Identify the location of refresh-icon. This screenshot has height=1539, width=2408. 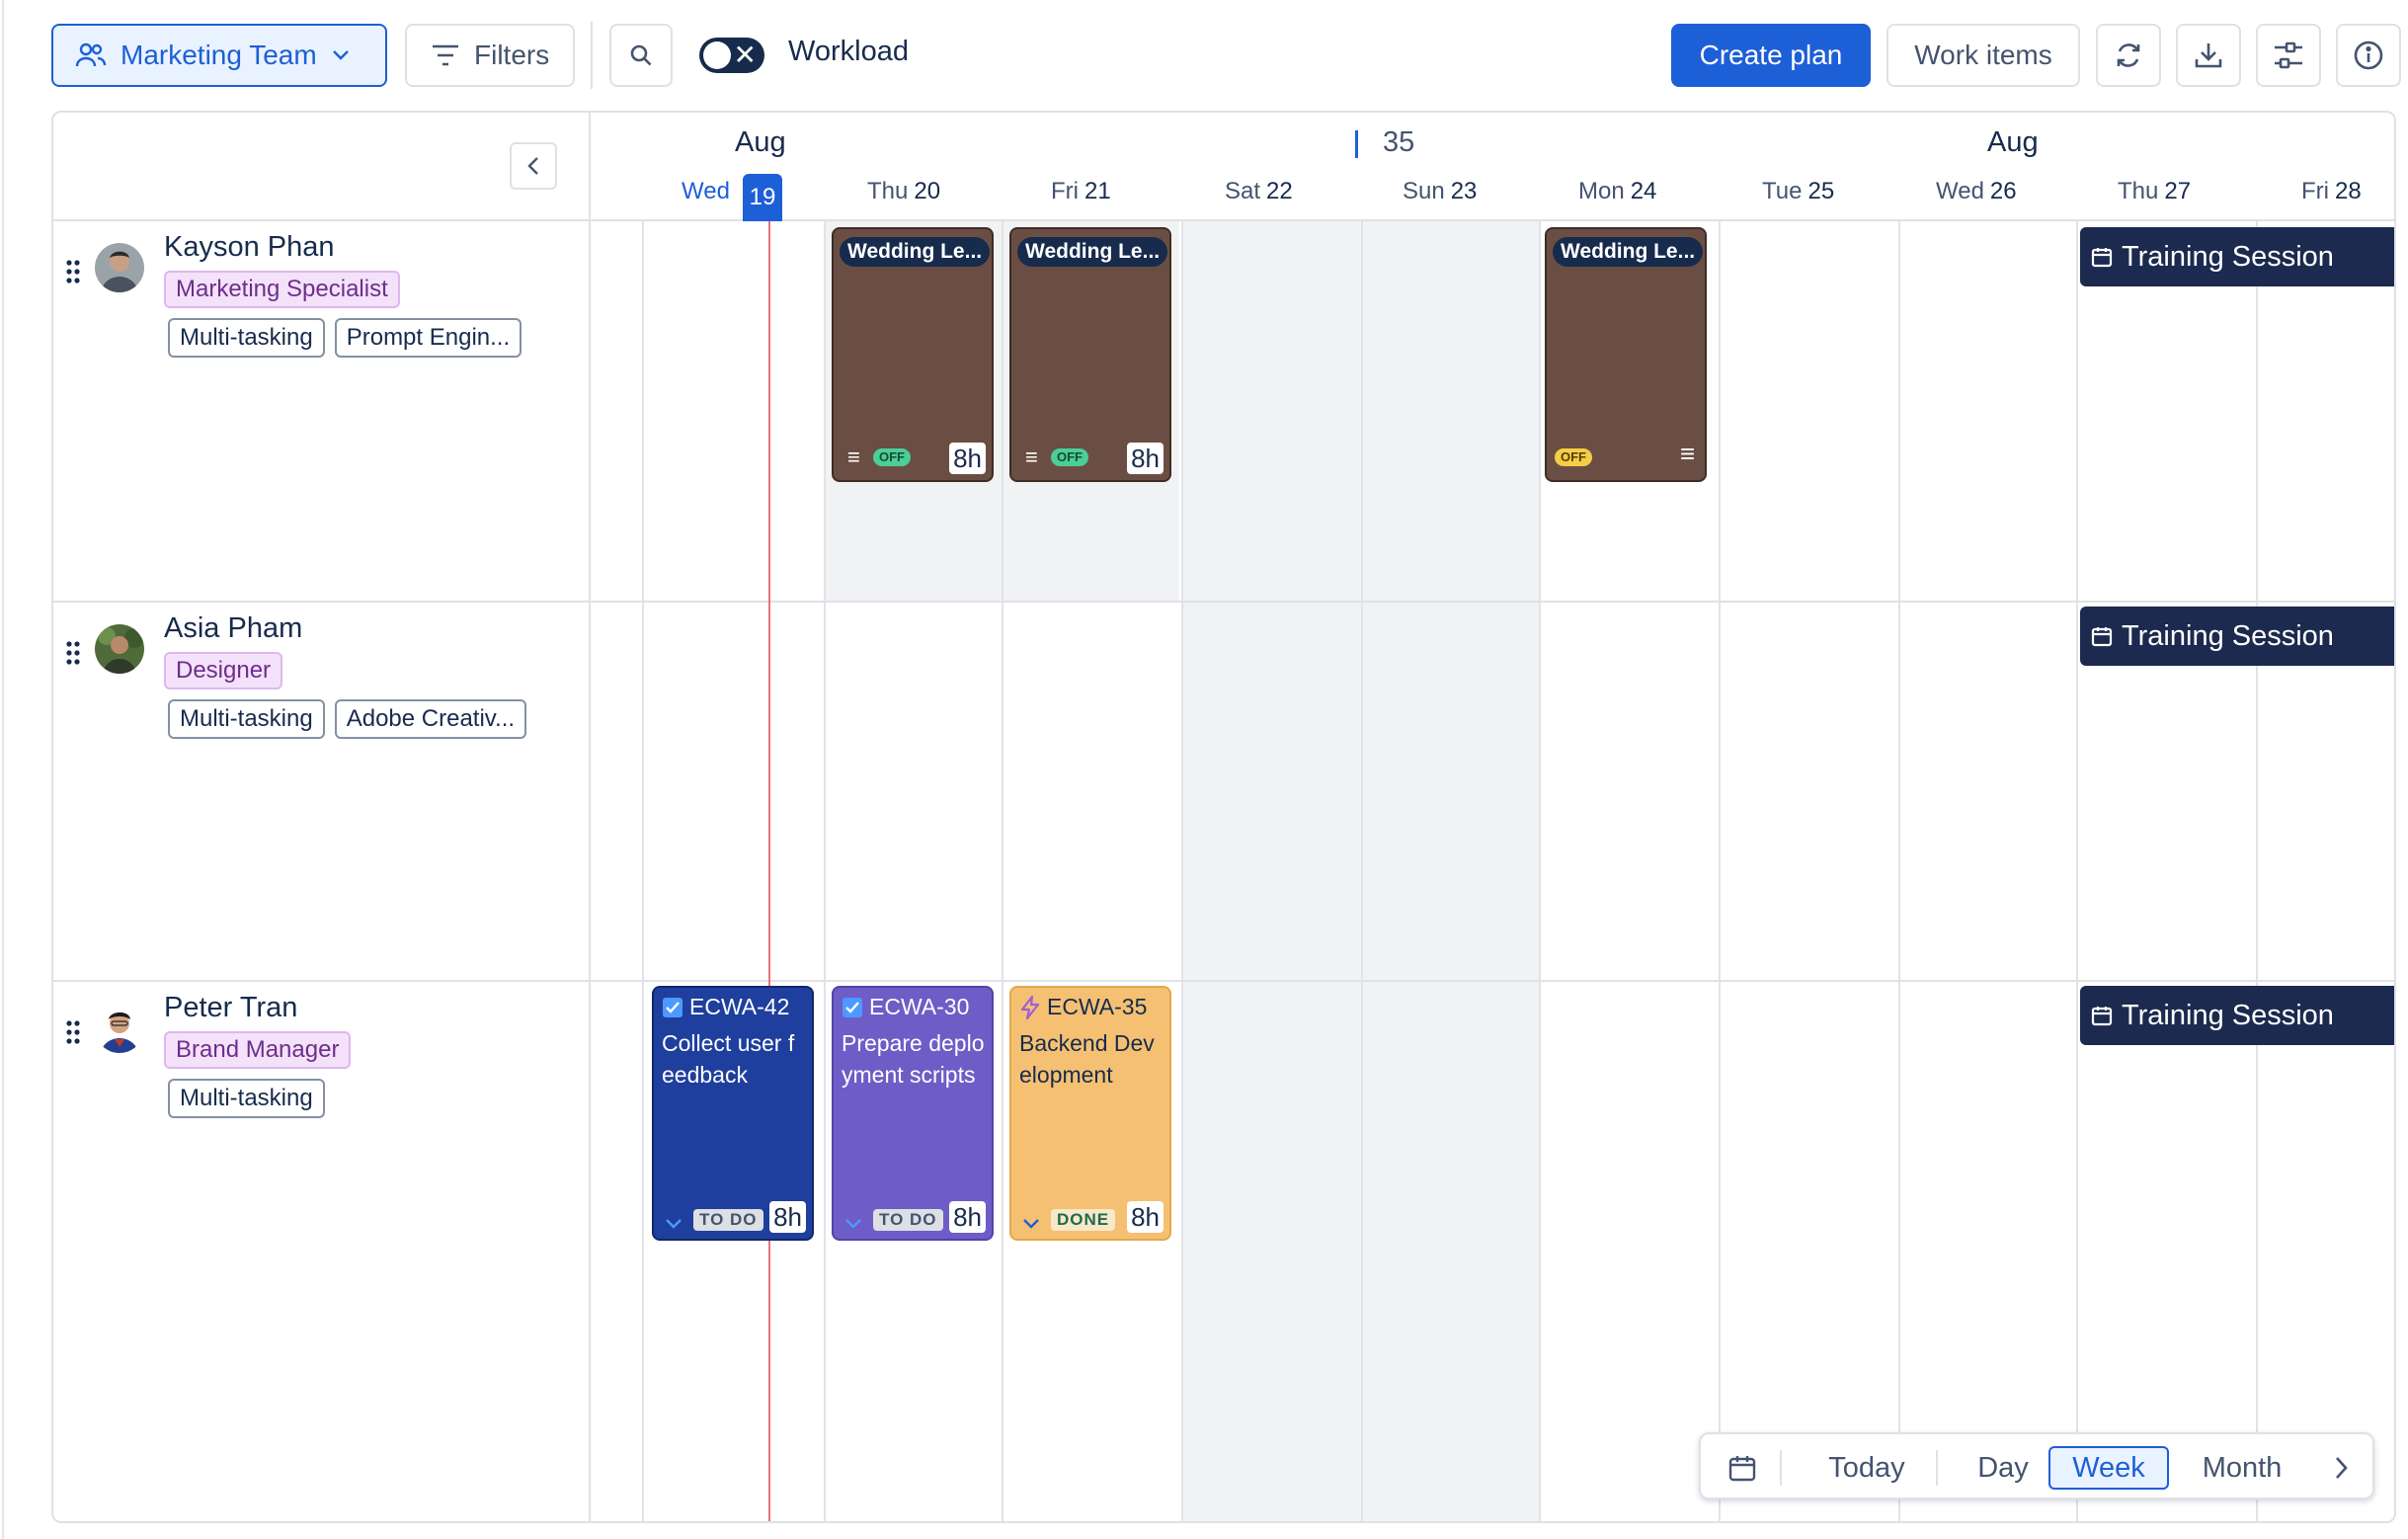
(2128, 55).